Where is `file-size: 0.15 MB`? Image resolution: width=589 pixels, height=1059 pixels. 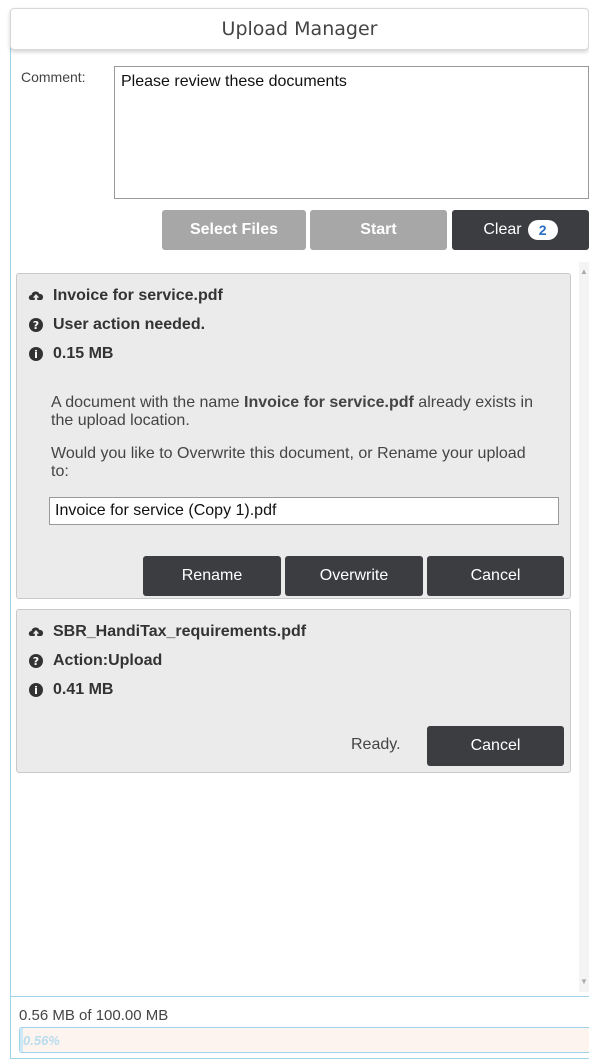
file-size: 0.15 MB is located at coordinates (83, 353).